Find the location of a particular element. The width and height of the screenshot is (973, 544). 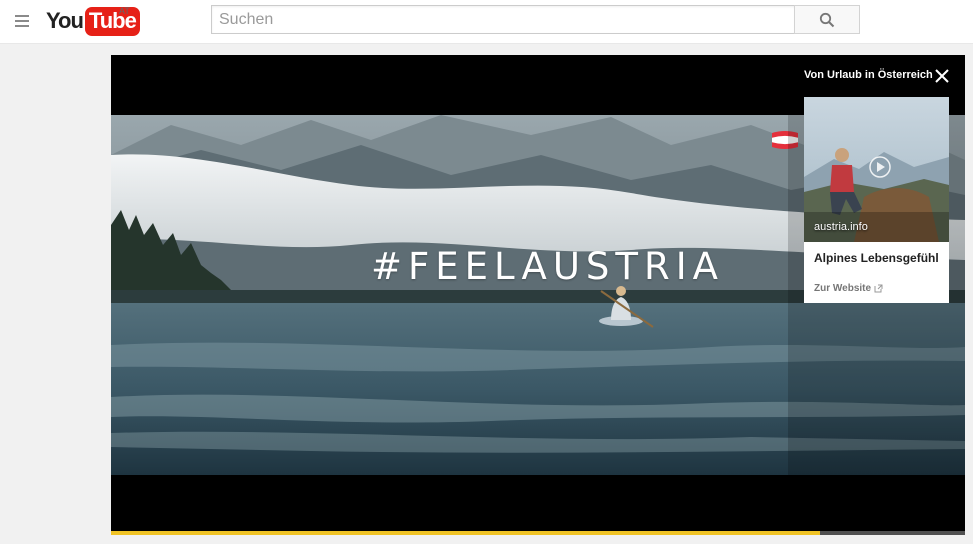

country-code: AT is located at coordinates (124, 11).